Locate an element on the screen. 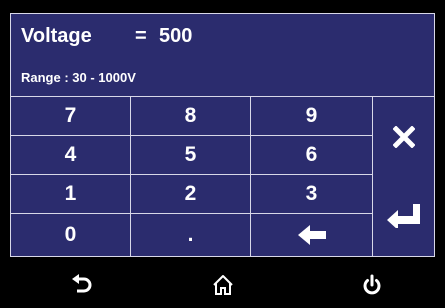 This screenshot has height=308, width=445. bottom-navigation is located at coordinates (222, 285).